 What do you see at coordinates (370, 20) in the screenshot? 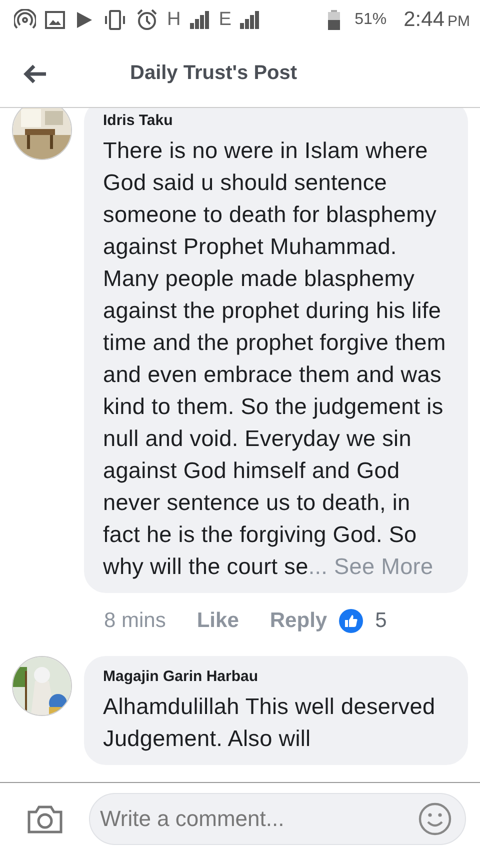
I see `battery-percent: 51%` at bounding box center [370, 20].